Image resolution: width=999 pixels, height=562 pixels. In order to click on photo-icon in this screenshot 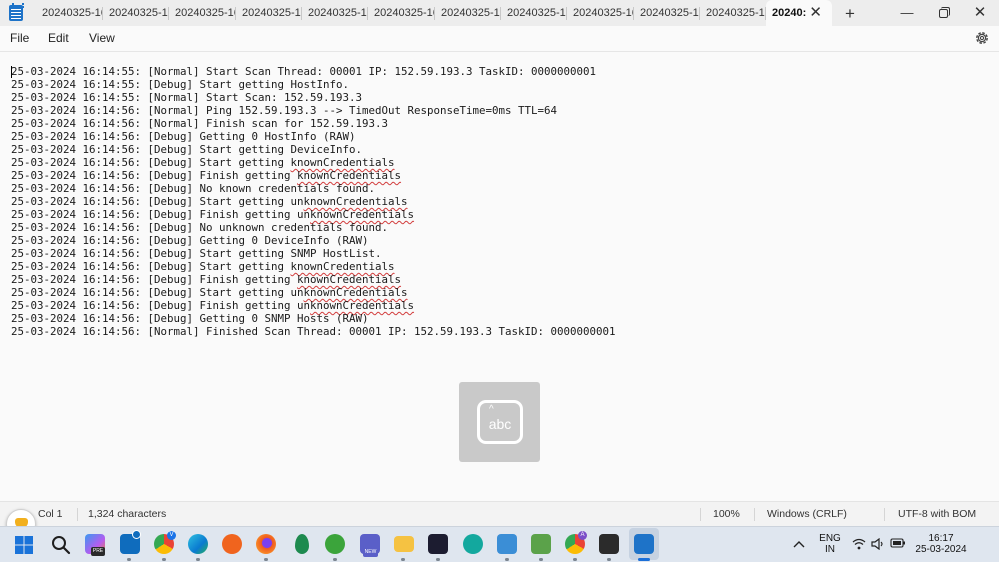, I will do `click(473, 544)`.